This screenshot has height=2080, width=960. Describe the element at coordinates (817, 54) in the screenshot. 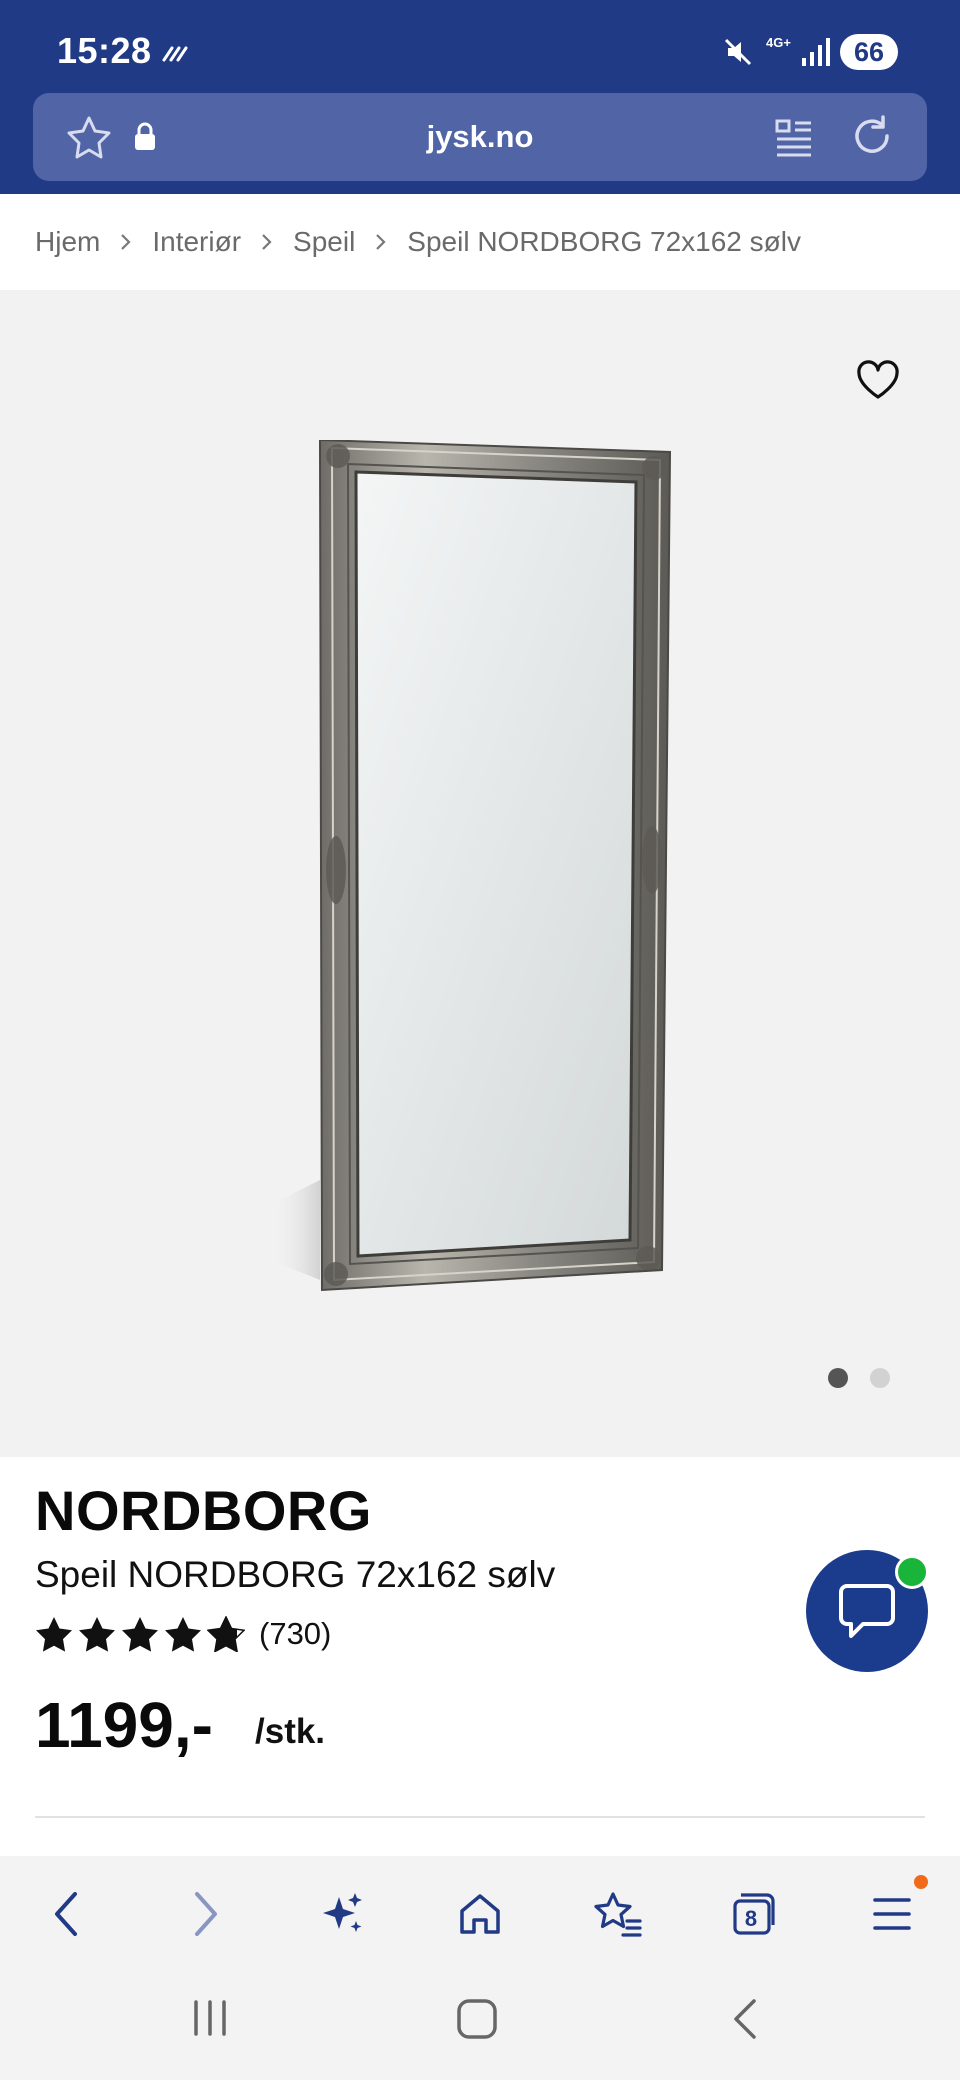

I see `signal-icon` at that location.